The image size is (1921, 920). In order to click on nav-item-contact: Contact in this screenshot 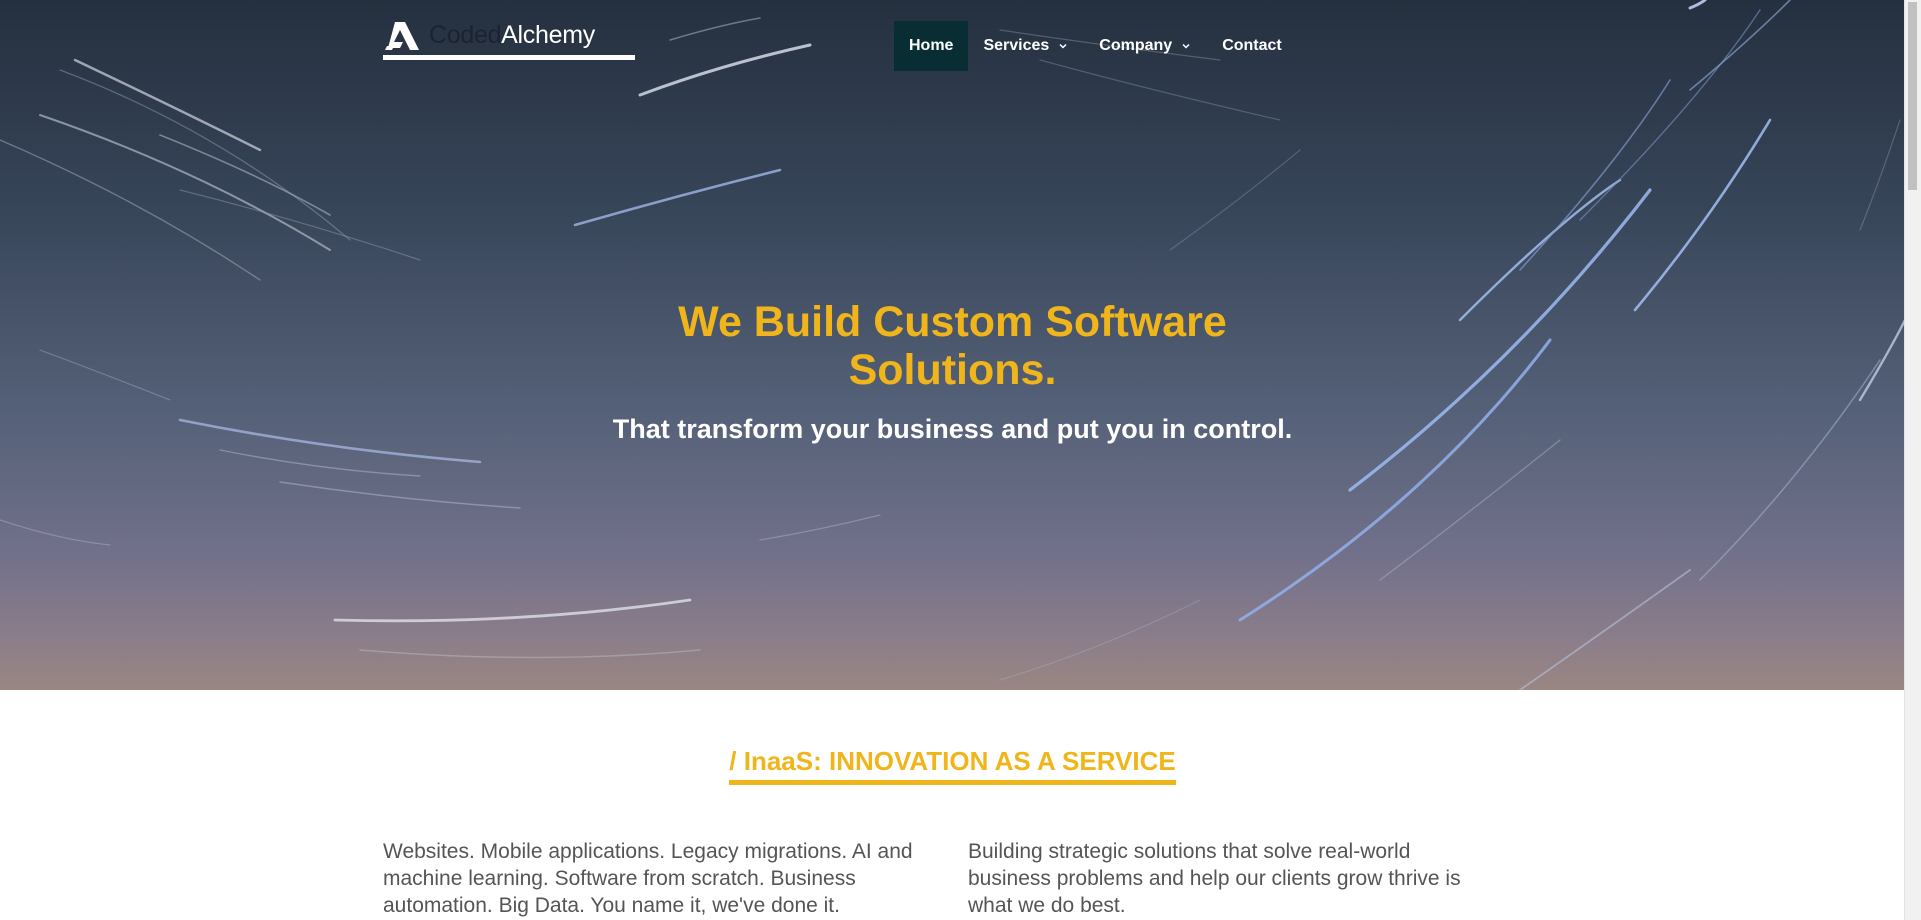, I will do `click(1252, 46)`.